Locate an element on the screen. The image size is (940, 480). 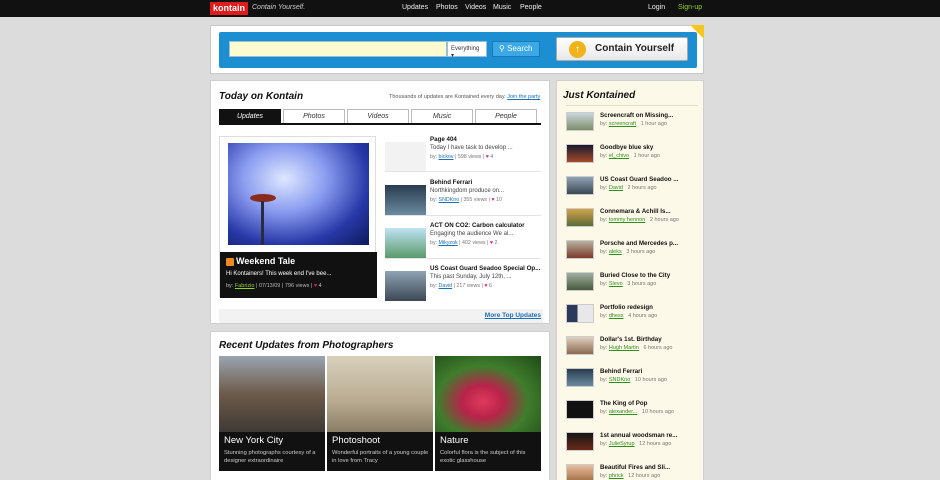
featured-title: Weekend Tale is located at coordinates (265, 261).